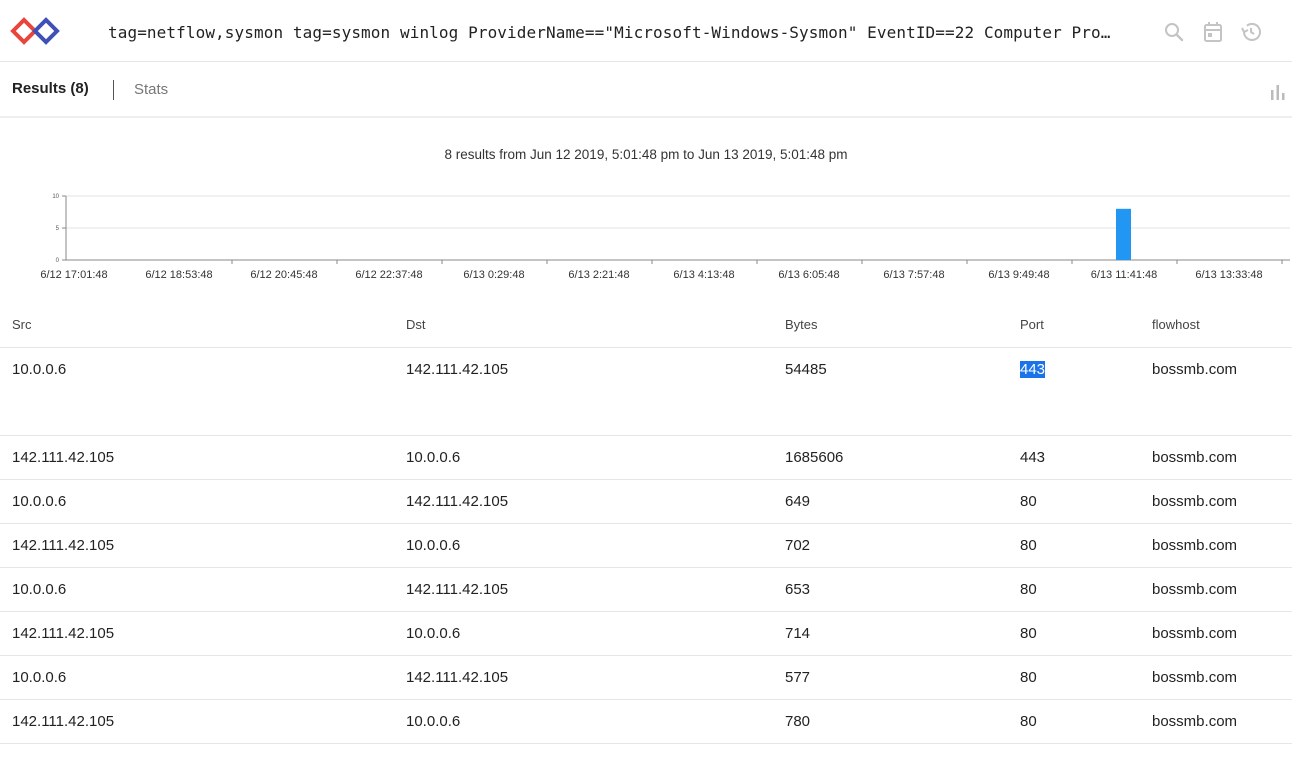  I want to click on cell-bytes: 702, so click(798, 545).